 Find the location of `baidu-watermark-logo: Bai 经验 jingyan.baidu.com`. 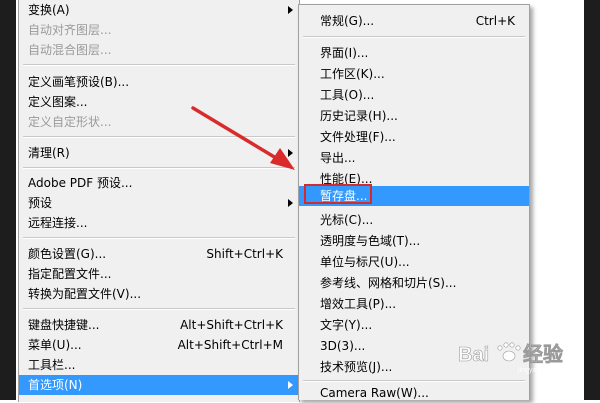

baidu-watermark-logo: Bai 经验 jingyan.baidu.com is located at coordinates (516, 358).